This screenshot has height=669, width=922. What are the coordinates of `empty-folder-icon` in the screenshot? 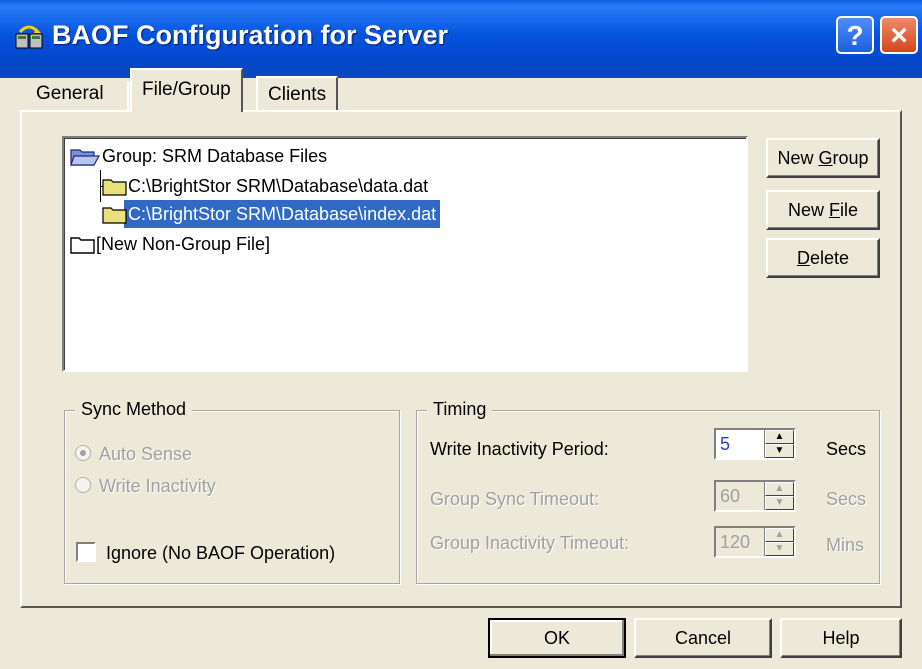 It's located at (82, 245).